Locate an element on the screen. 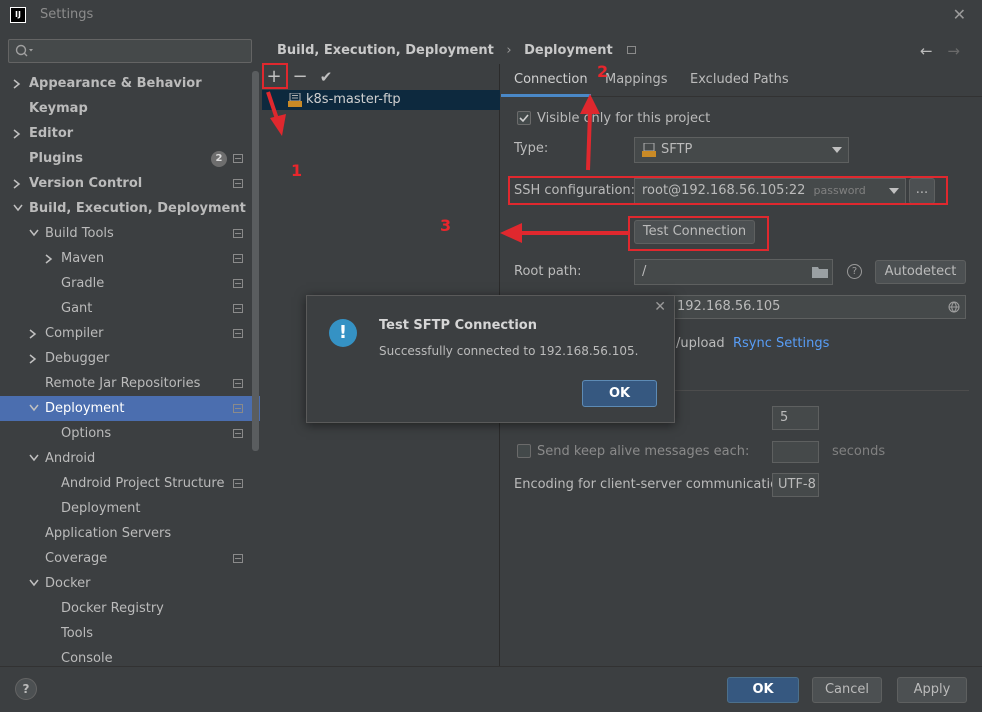  apply-button: Apply is located at coordinates (932, 690).